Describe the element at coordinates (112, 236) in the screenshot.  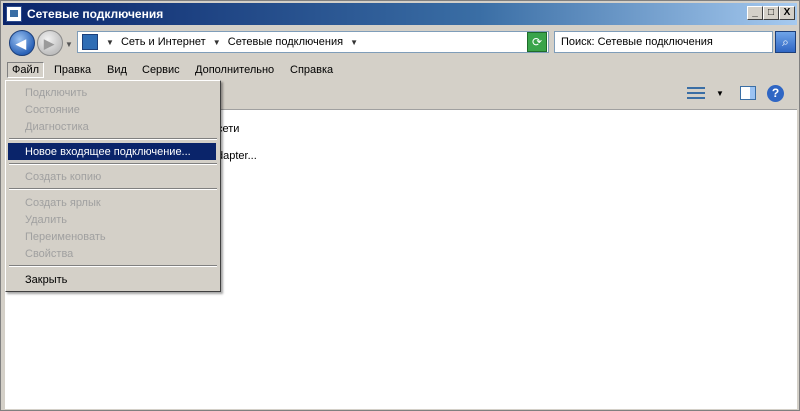
I see `menu-item-rename: Переименовать` at that location.